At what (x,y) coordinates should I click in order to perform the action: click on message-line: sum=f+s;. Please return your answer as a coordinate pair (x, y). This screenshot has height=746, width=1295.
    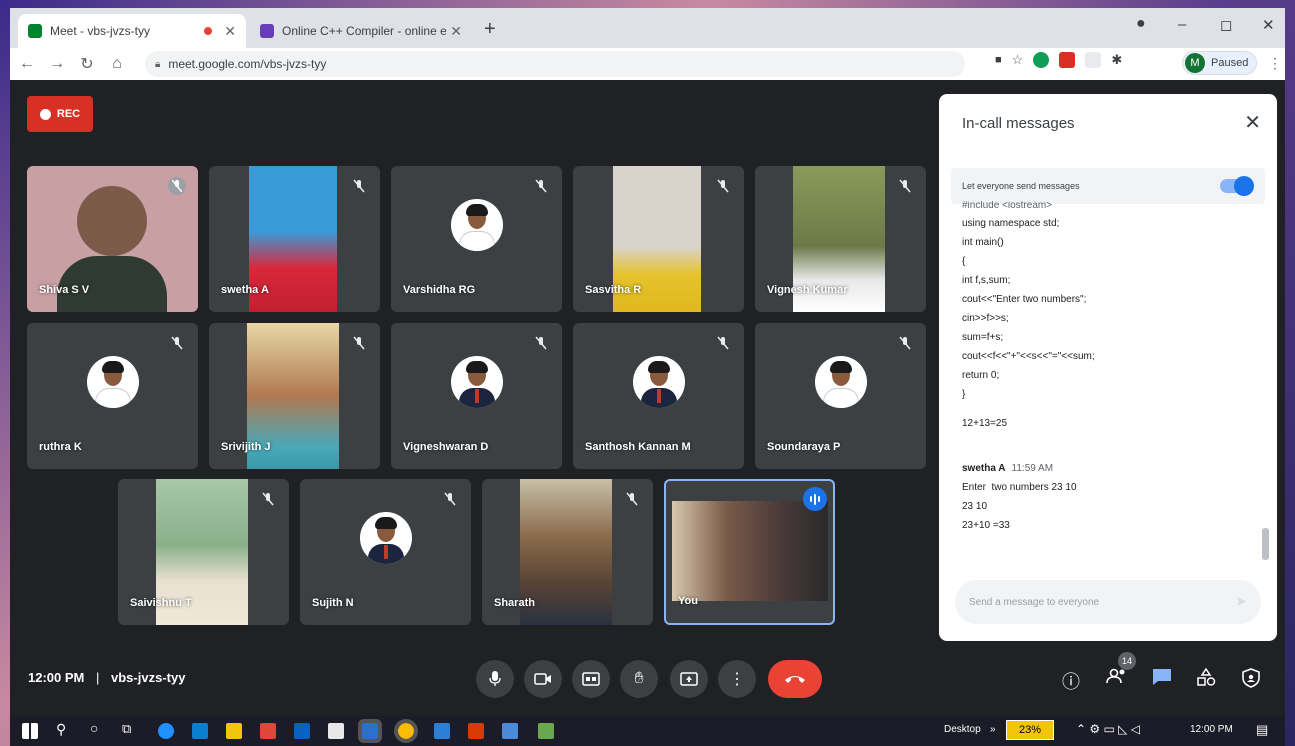
    Looking at the image, I should click on (983, 337).